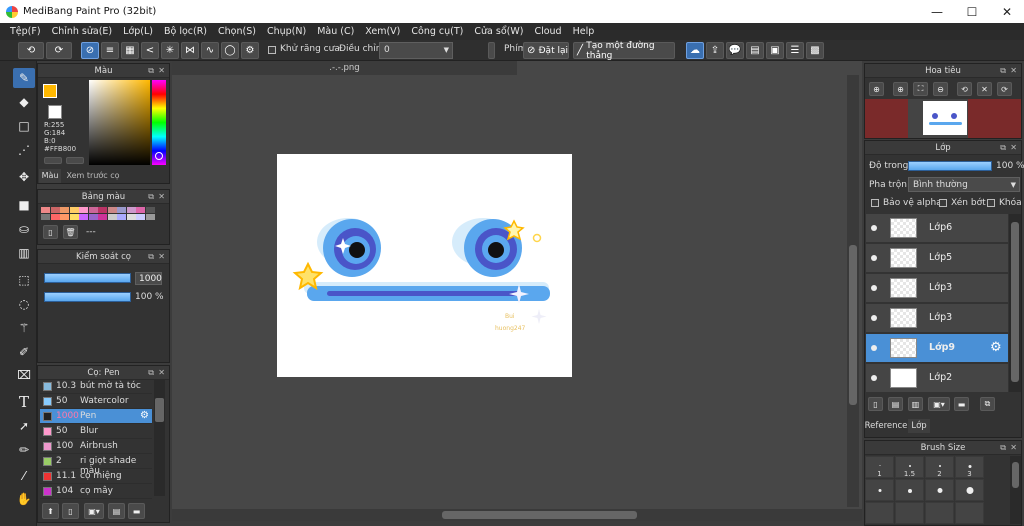 The image size is (1024, 526). What do you see at coordinates (491, 50) in the screenshot?
I see `toolbar-scroll-handle` at bounding box center [491, 50].